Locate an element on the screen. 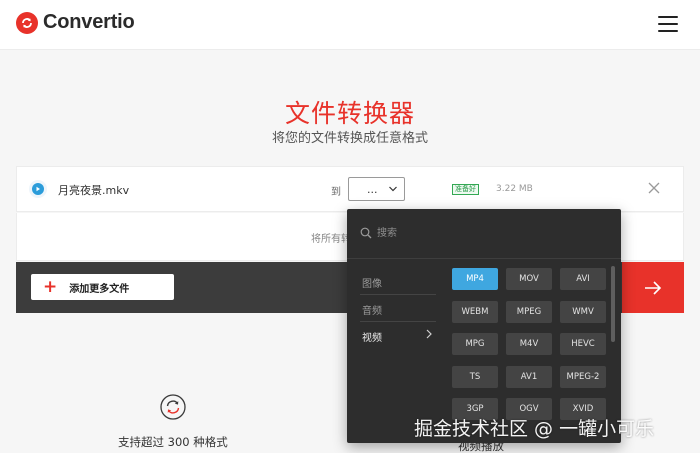 Image resolution: width=700 pixels, height=453 pixels. convertio-logo-icon is located at coordinates (27, 22).